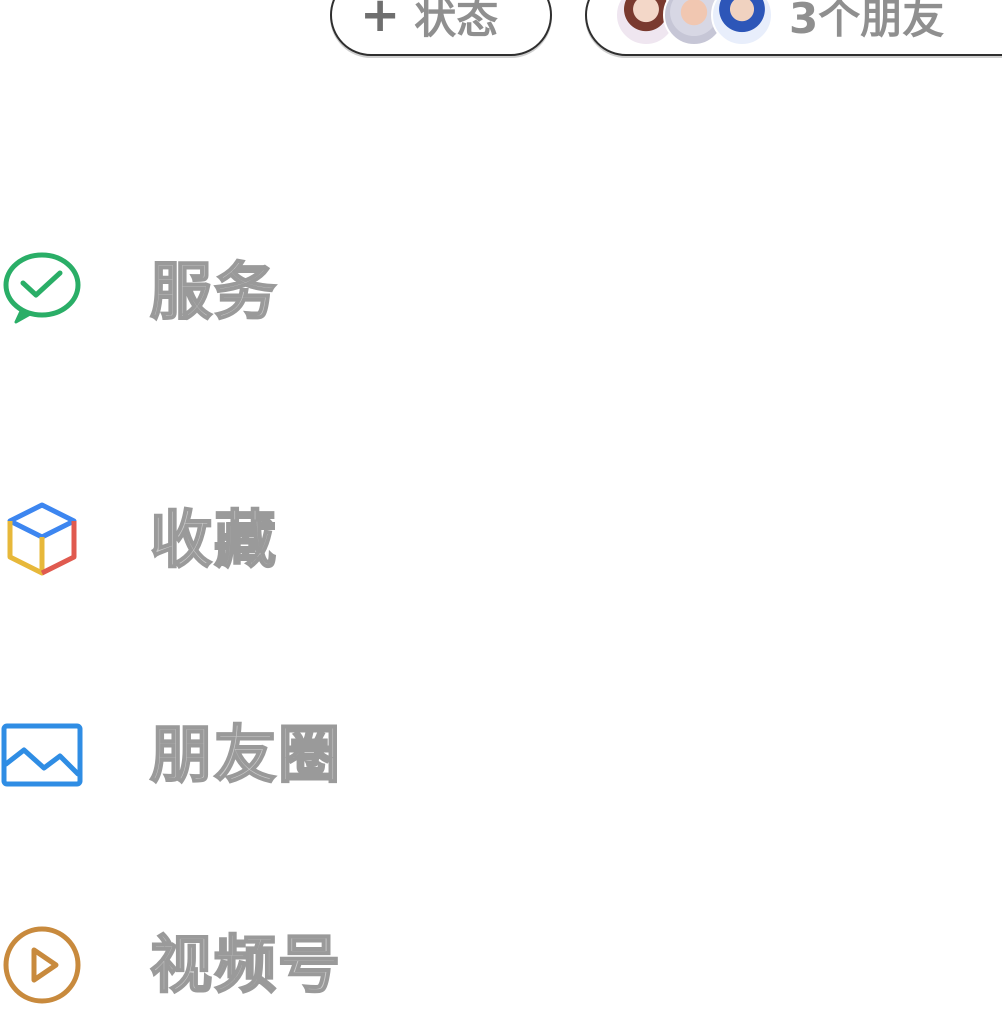 This screenshot has height=1025, width=1002. I want to click on friends-button: 3个朋友, so click(793, 28).